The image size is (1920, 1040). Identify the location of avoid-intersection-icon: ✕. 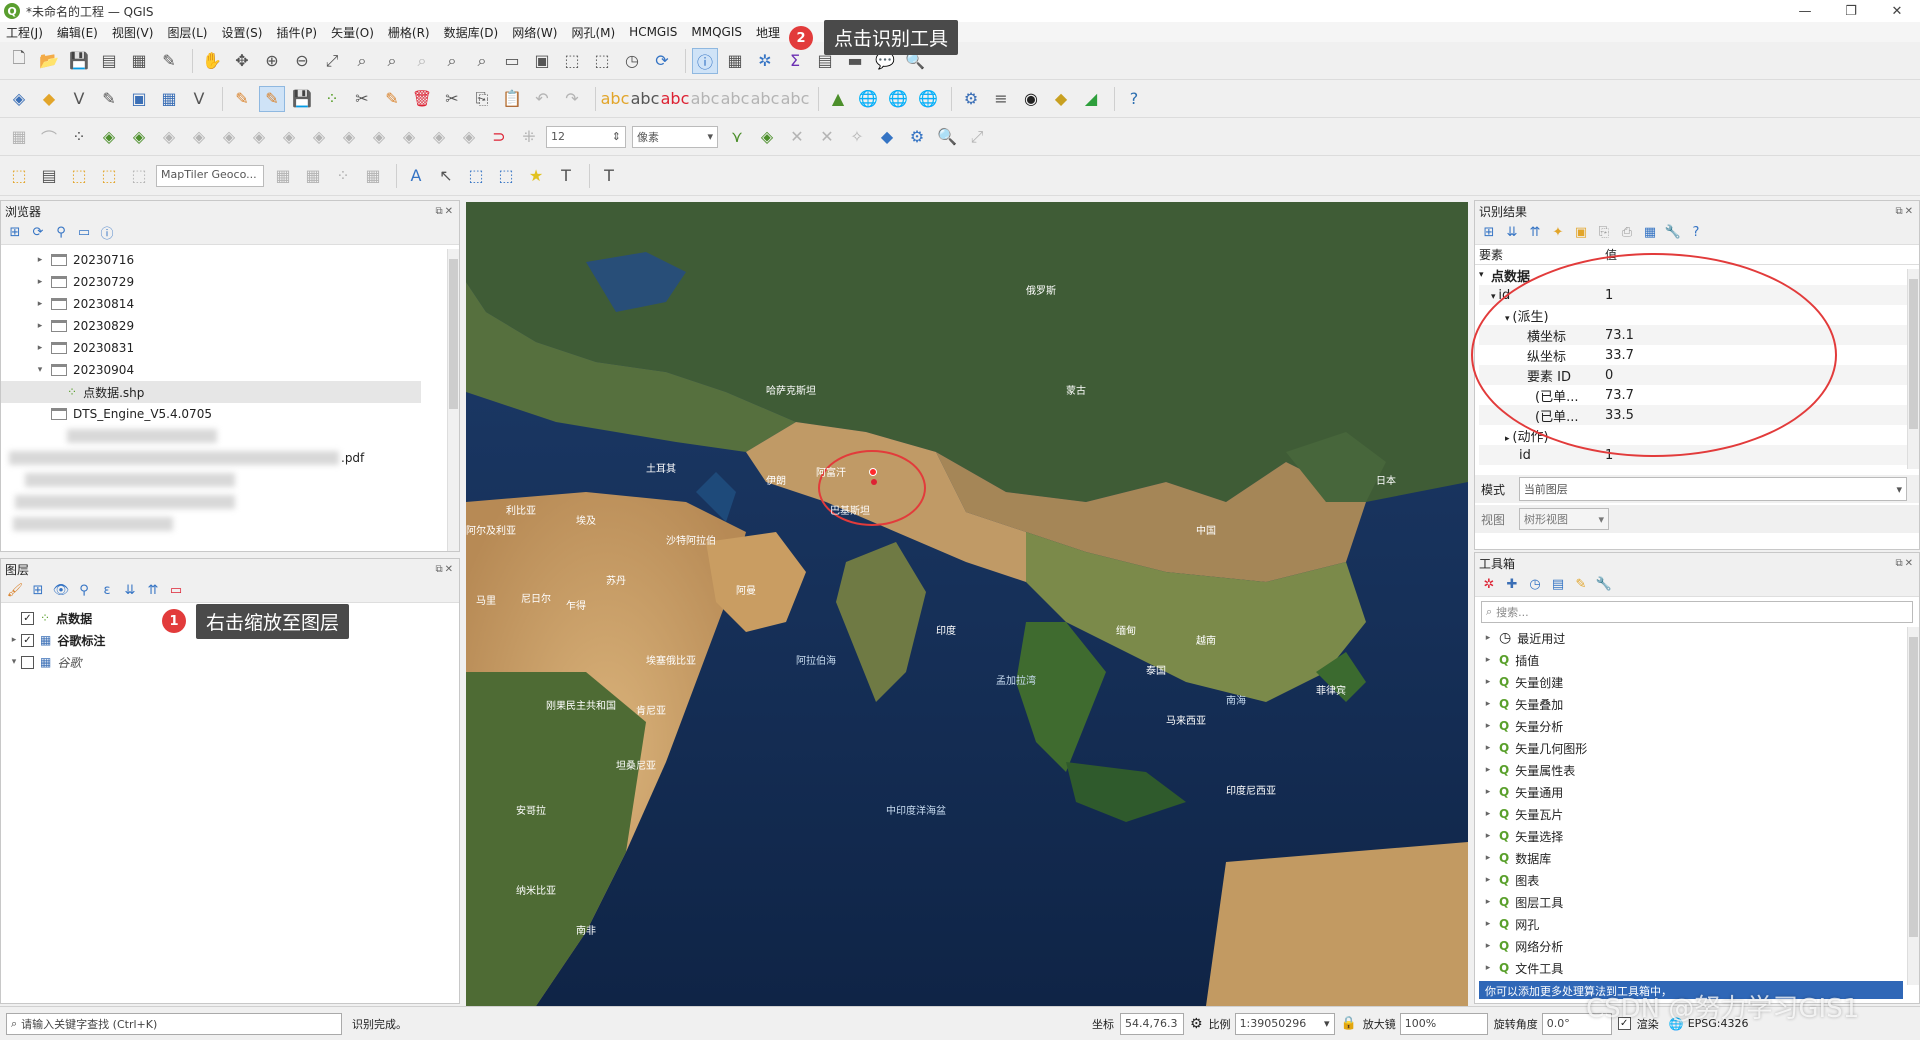
(827, 137).